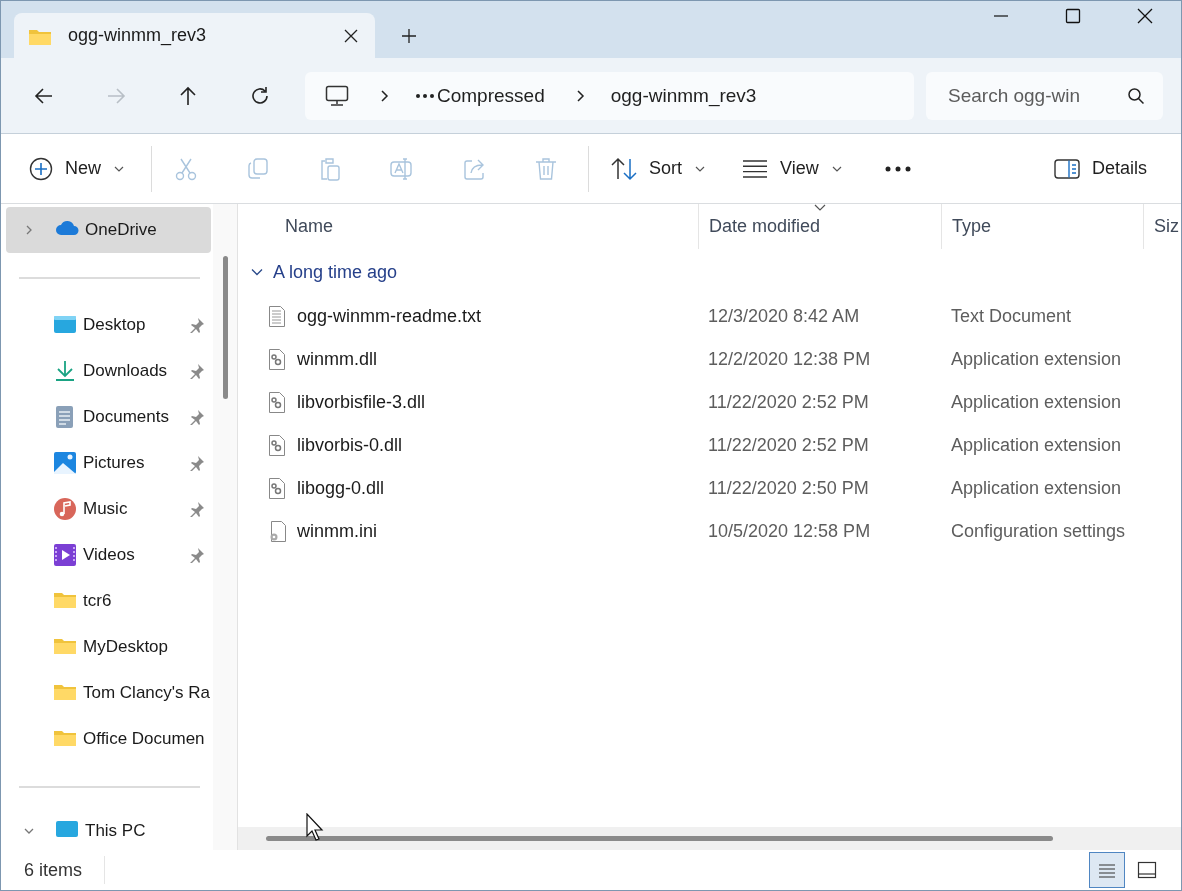 This screenshot has height=891, width=1182. What do you see at coordinates (755, 168) in the screenshot?
I see `list-lines-icon` at bounding box center [755, 168].